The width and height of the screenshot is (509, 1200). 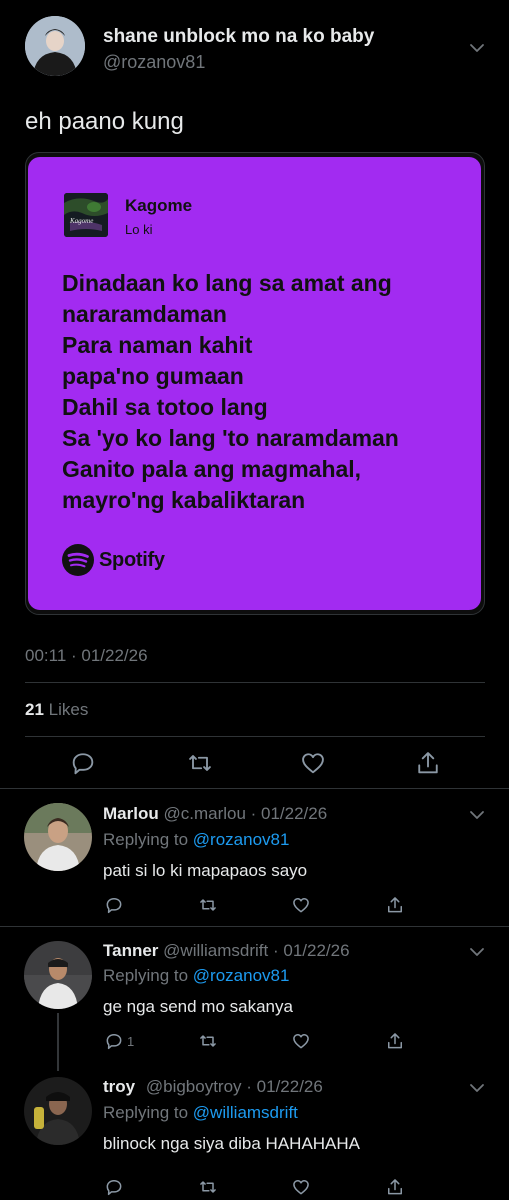 What do you see at coordinates (256, 950) in the screenshot?
I see `reply-meta: @williamsdrift · 01/22/26` at bounding box center [256, 950].